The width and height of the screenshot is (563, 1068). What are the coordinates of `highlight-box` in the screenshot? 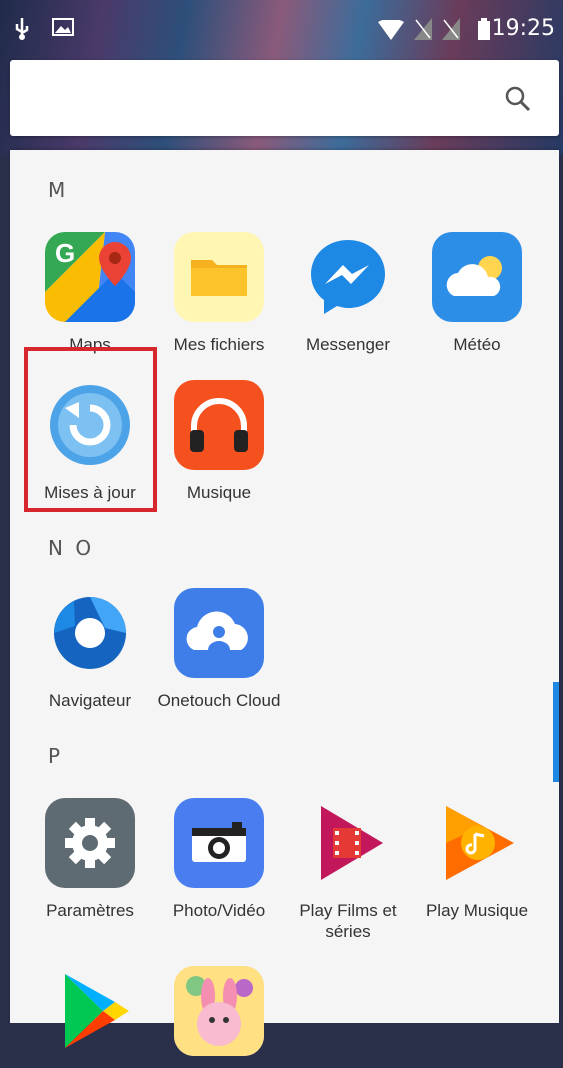 It's located at (90, 429).